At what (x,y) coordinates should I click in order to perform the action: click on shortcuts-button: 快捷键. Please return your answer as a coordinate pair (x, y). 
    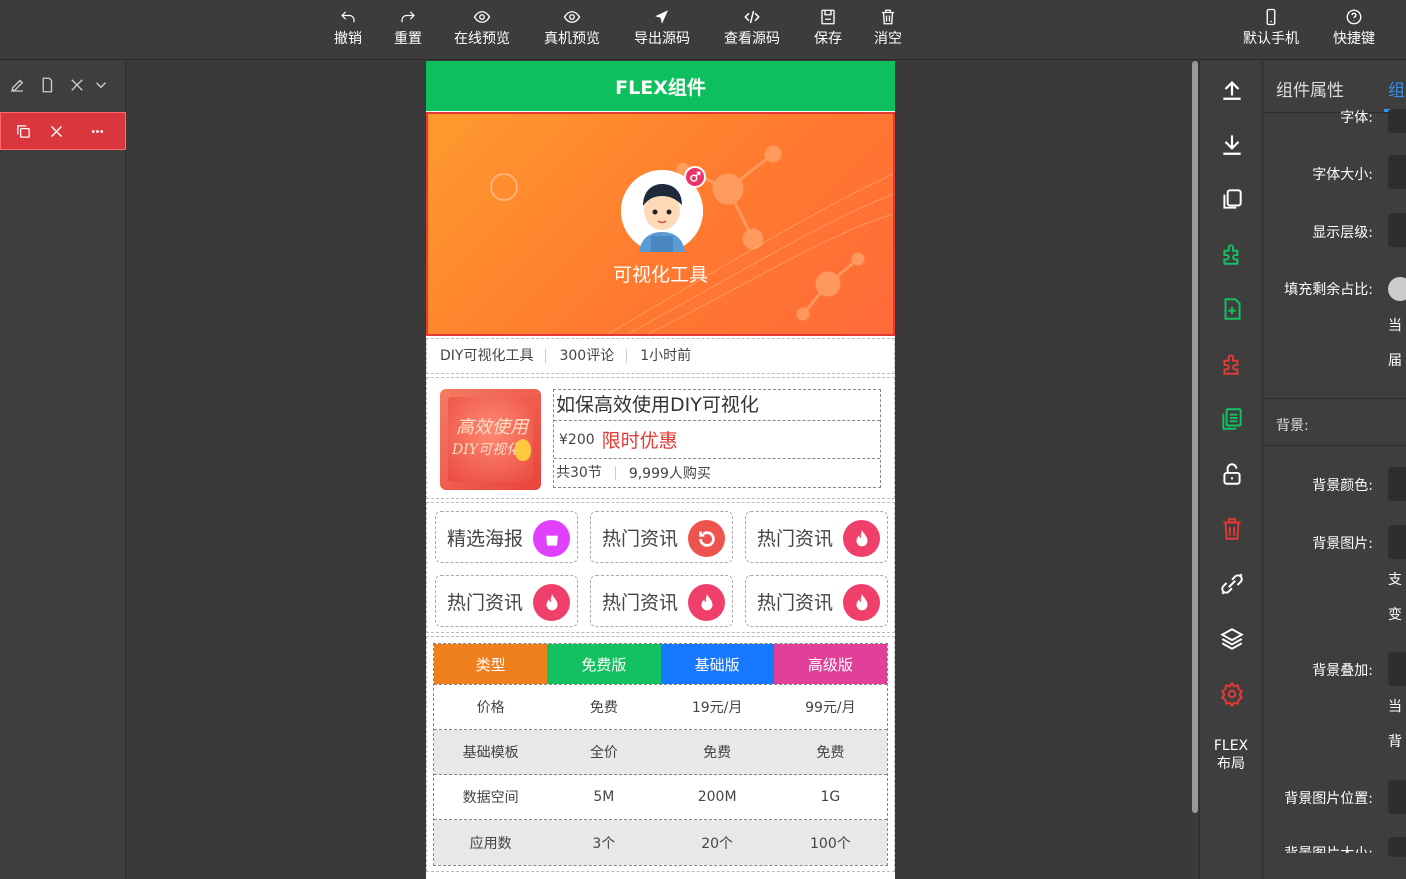
    Looking at the image, I should click on (1354, 30).